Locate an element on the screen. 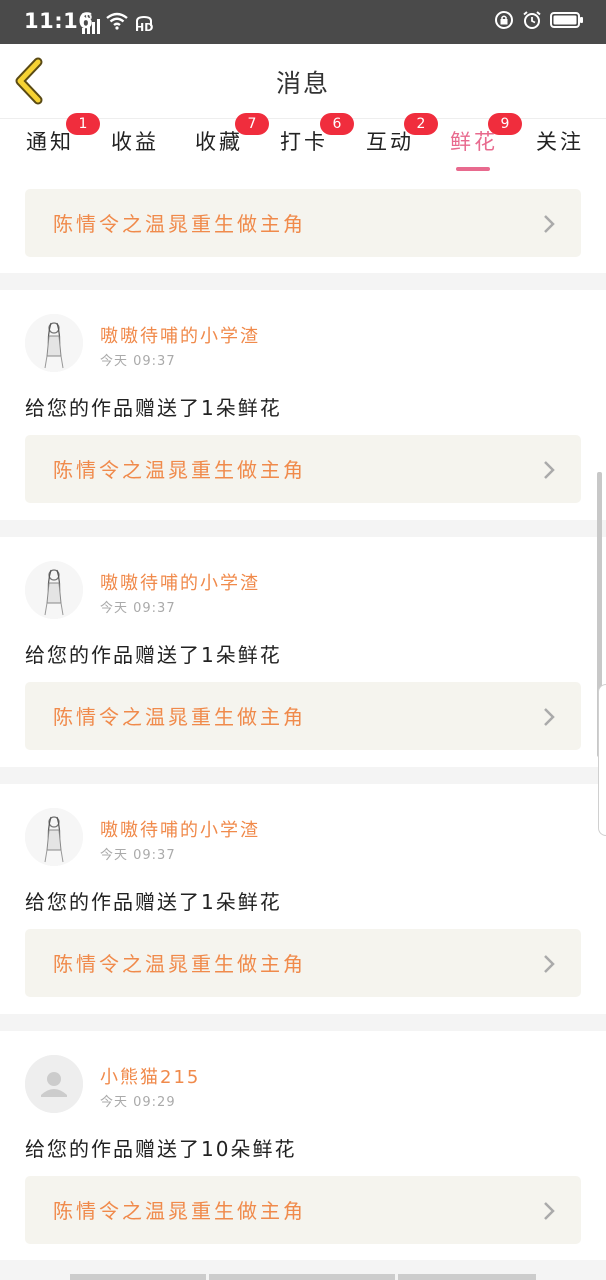  tab-badge: 7 is located at coordinates (252, 124).